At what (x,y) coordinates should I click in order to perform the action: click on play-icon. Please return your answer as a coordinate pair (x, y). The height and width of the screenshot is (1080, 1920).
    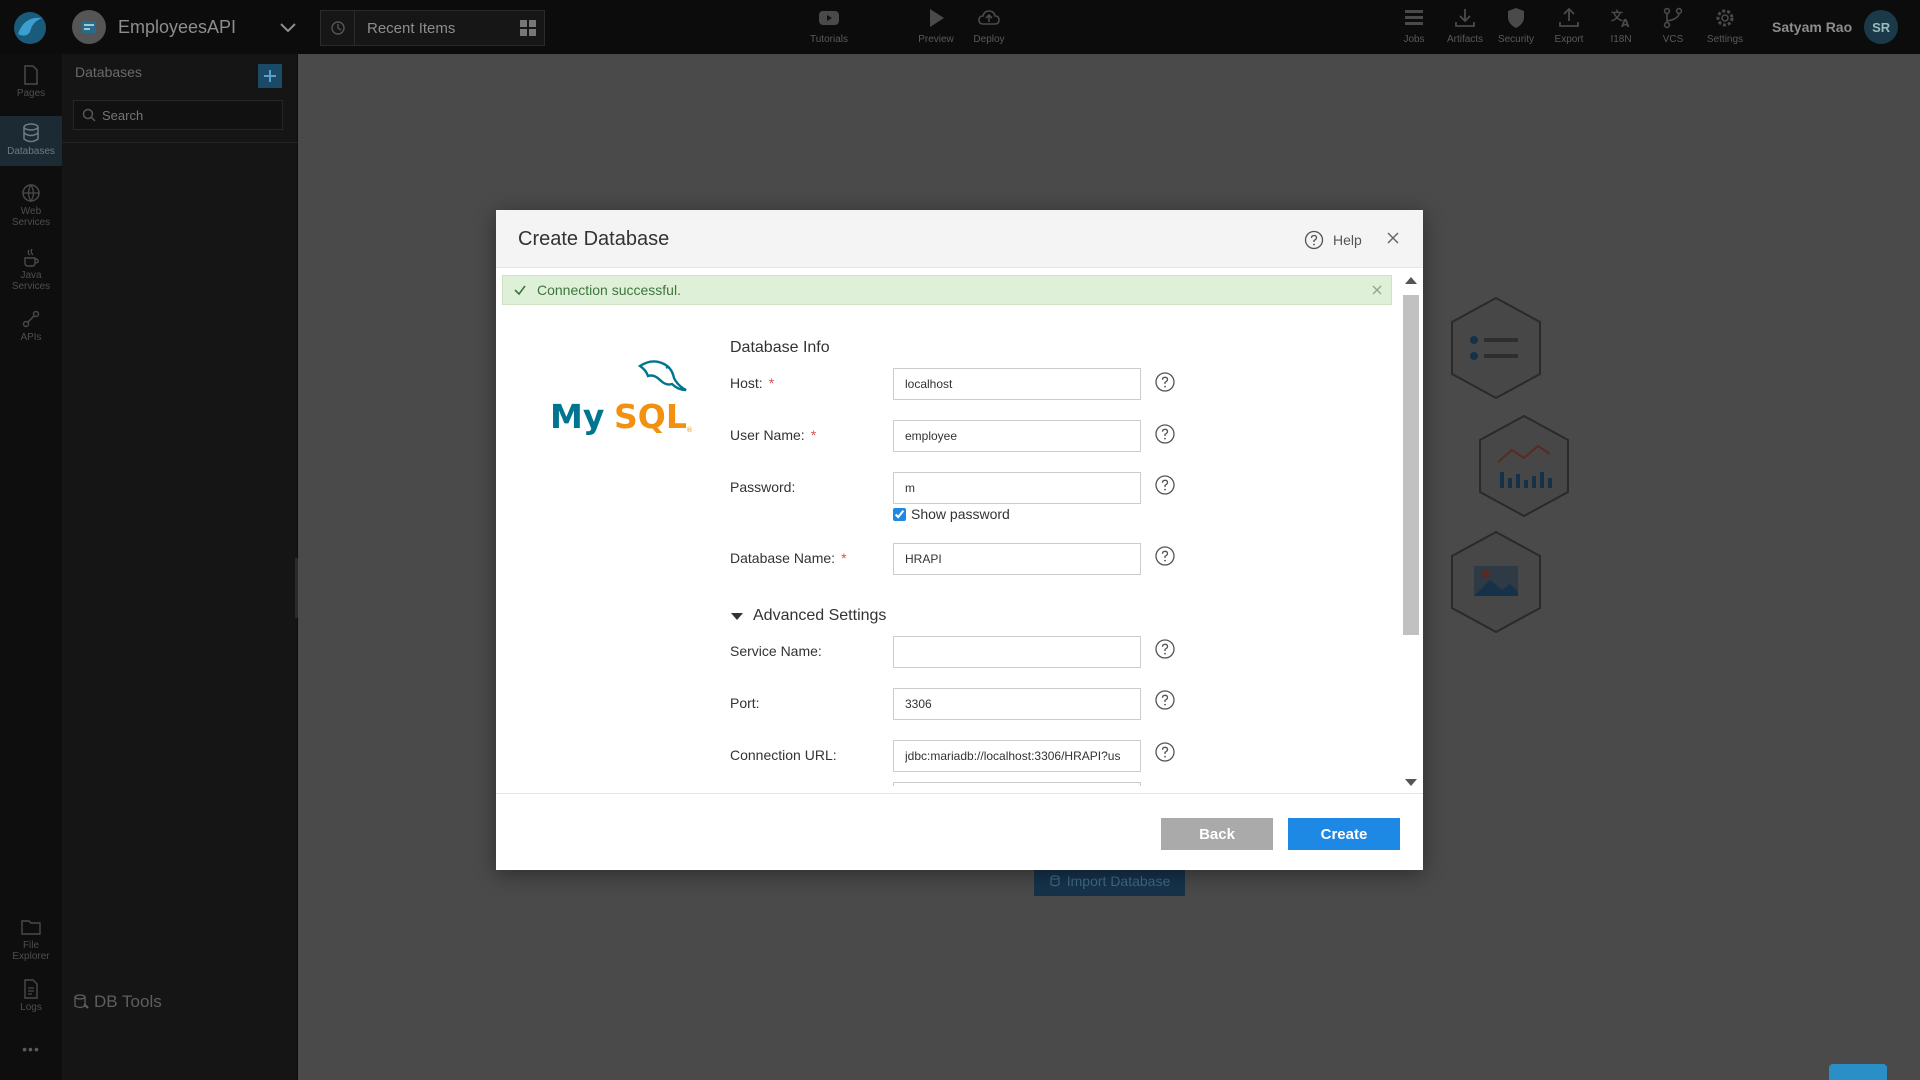
    Looking at the image, I should click on (937, 18).